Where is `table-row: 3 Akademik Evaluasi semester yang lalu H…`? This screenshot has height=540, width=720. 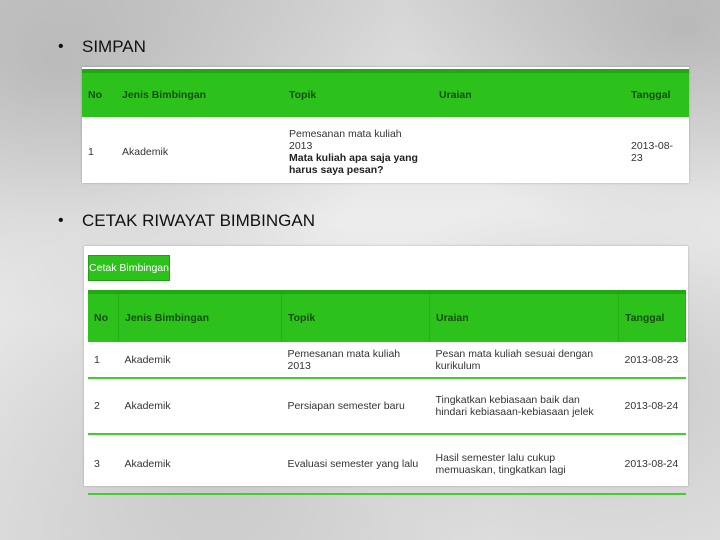
table-row: 3 Akademik Evaluasi semester yang lalu H… is located at coordinates (387, 464).